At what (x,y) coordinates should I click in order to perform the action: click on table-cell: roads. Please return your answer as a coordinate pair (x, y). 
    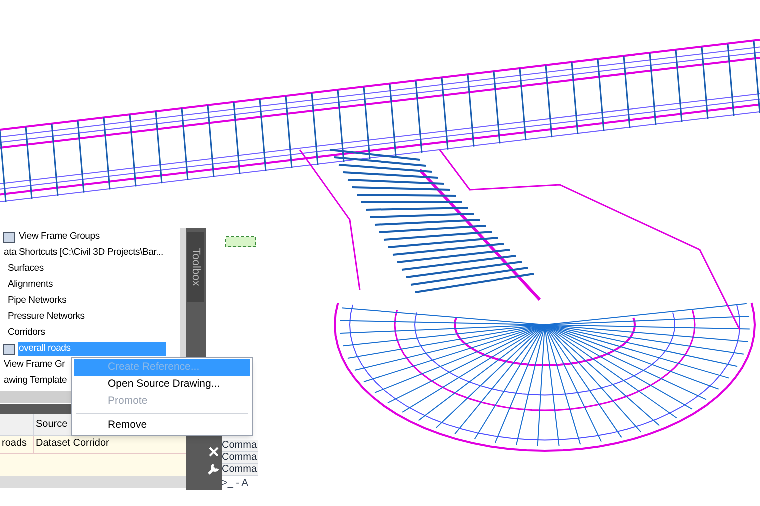
    Looking at the image, I should click on (17, 444).